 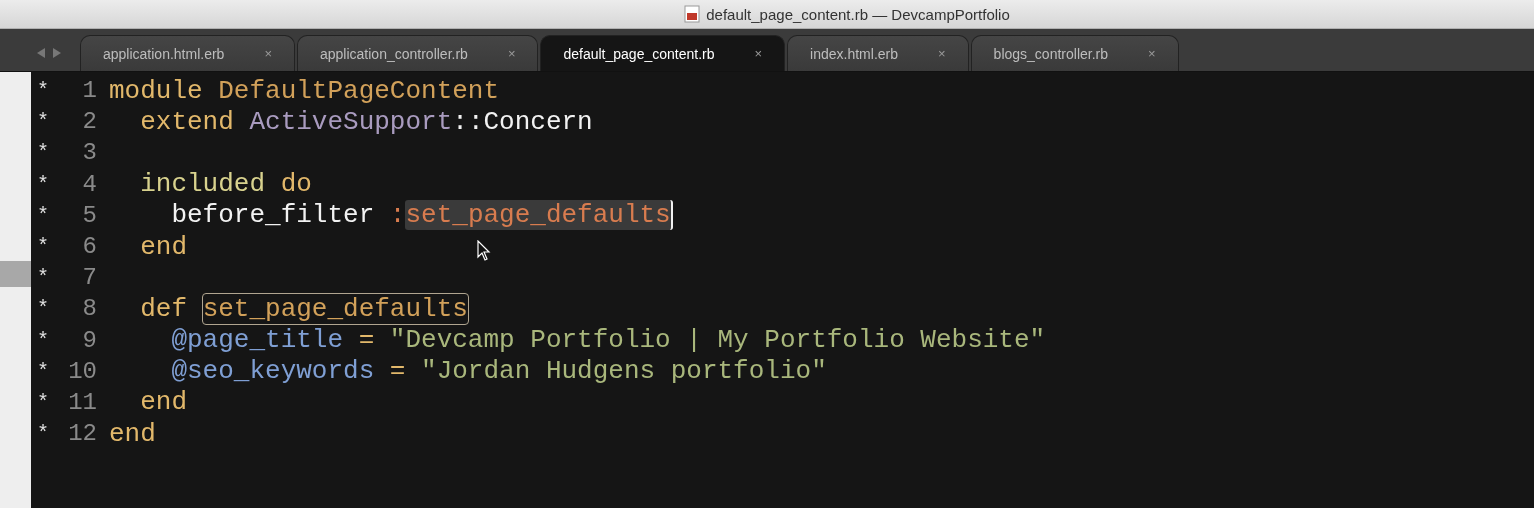 I want to click on line-number: 10, so click(x=82, y=371).